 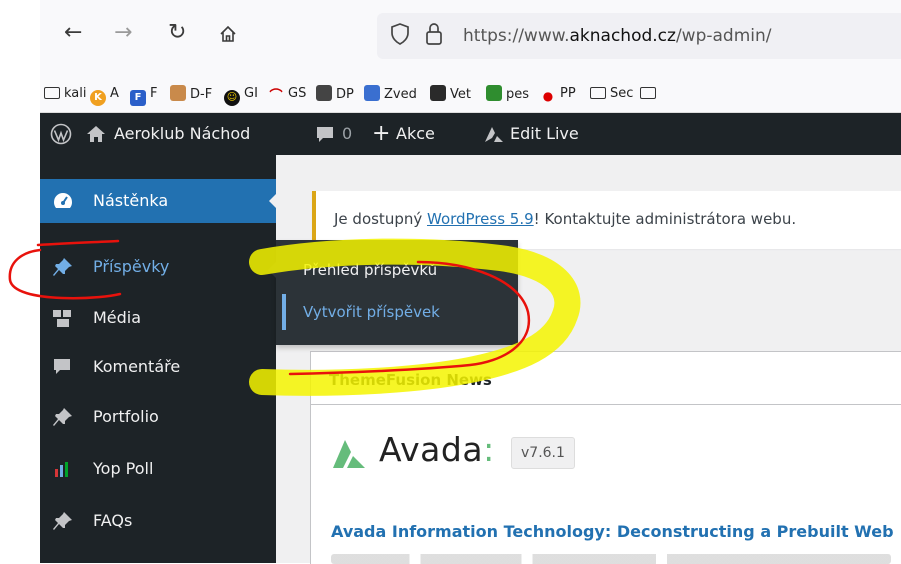 I want to click on bookmark-a: KA, so click(x=104, y=95).